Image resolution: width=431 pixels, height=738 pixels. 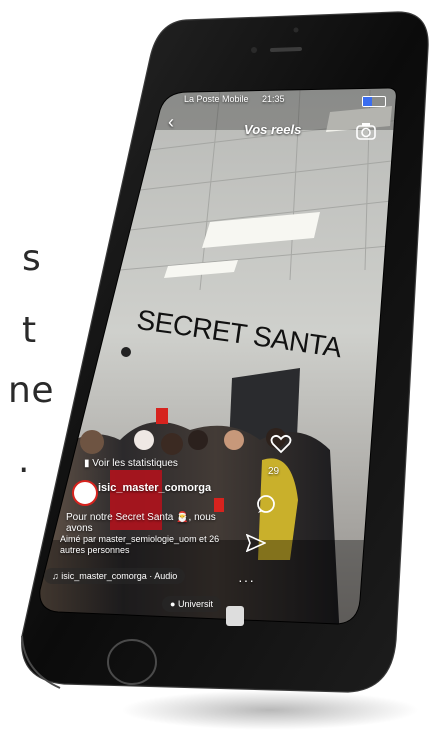 What do you see at coordinates (374, 101) in the screenshot?
I see `battery-icon` at bounding box center [374, 101].